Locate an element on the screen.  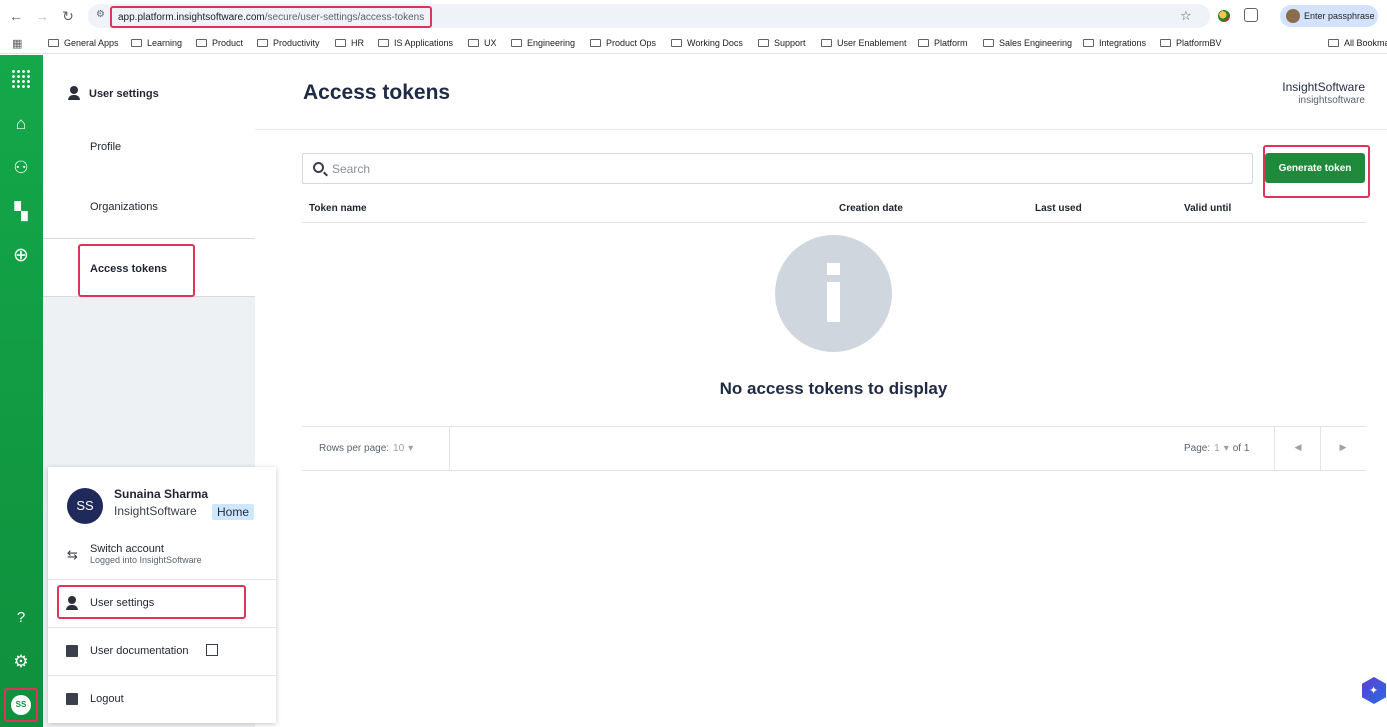
back-icon: ← is located at coordinates (16, 16).